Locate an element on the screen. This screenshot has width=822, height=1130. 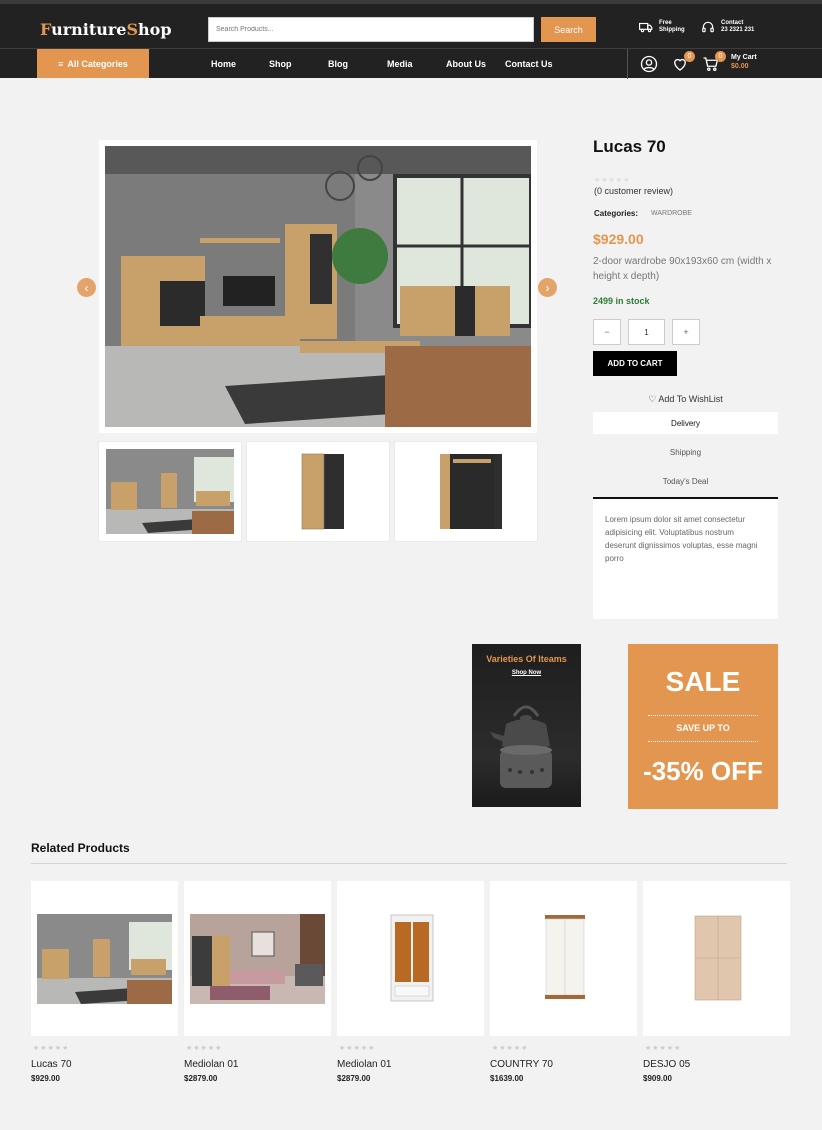
save-up-to-text: SAVE UP TO is located at coordinates (703, 728).